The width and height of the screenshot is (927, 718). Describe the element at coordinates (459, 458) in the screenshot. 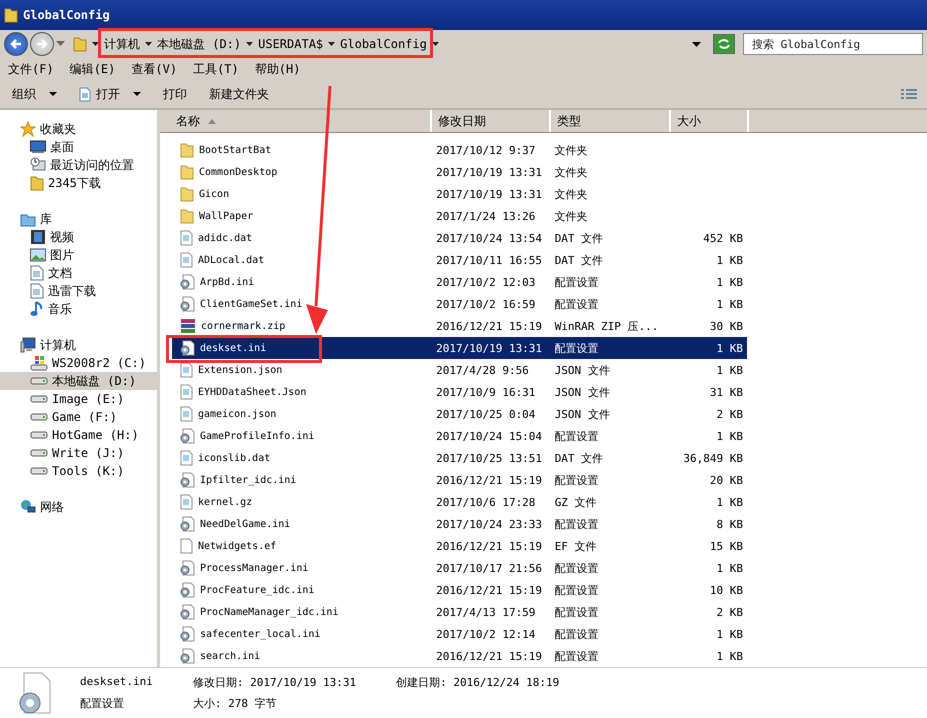

I see `file-row: iconslib.dat 2017/10/25 13:51 DAT 文件 36,849 KB` at that location.